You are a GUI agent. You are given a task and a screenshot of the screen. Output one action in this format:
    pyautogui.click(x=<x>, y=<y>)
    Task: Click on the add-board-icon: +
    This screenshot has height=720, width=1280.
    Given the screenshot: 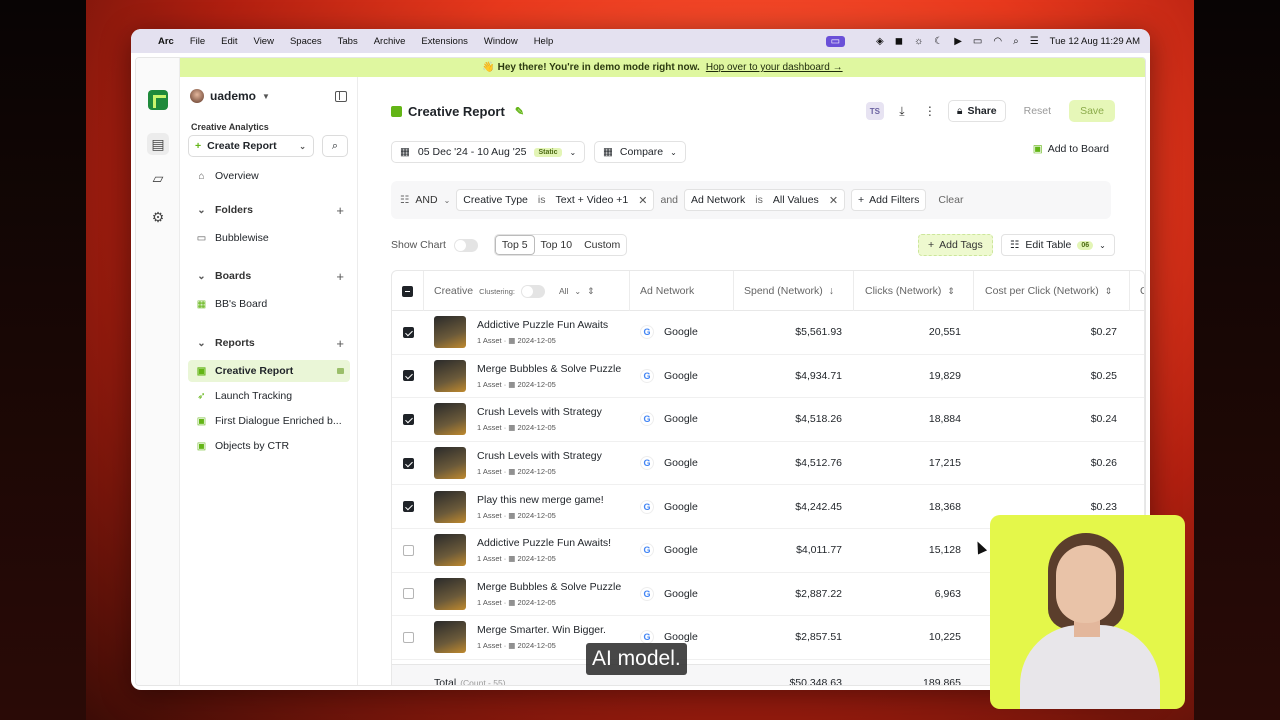 What is the action you would take?
    pyautogui.click(x=340, y=276)
    